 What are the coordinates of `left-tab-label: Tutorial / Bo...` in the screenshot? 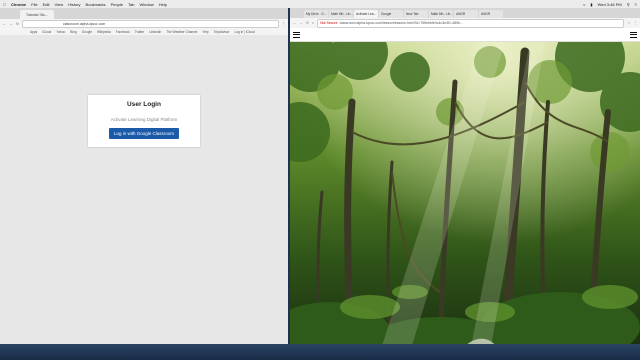 It's located at (37, 14).